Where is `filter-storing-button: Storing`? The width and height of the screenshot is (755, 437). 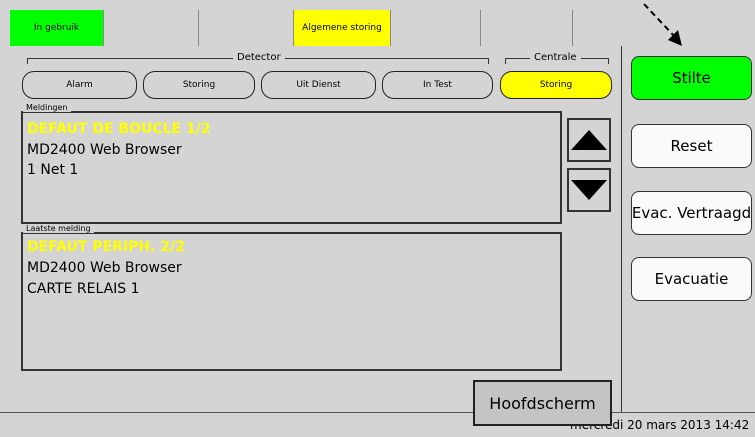 filter-storing-button: Storing is located at coordinates (199, 85).